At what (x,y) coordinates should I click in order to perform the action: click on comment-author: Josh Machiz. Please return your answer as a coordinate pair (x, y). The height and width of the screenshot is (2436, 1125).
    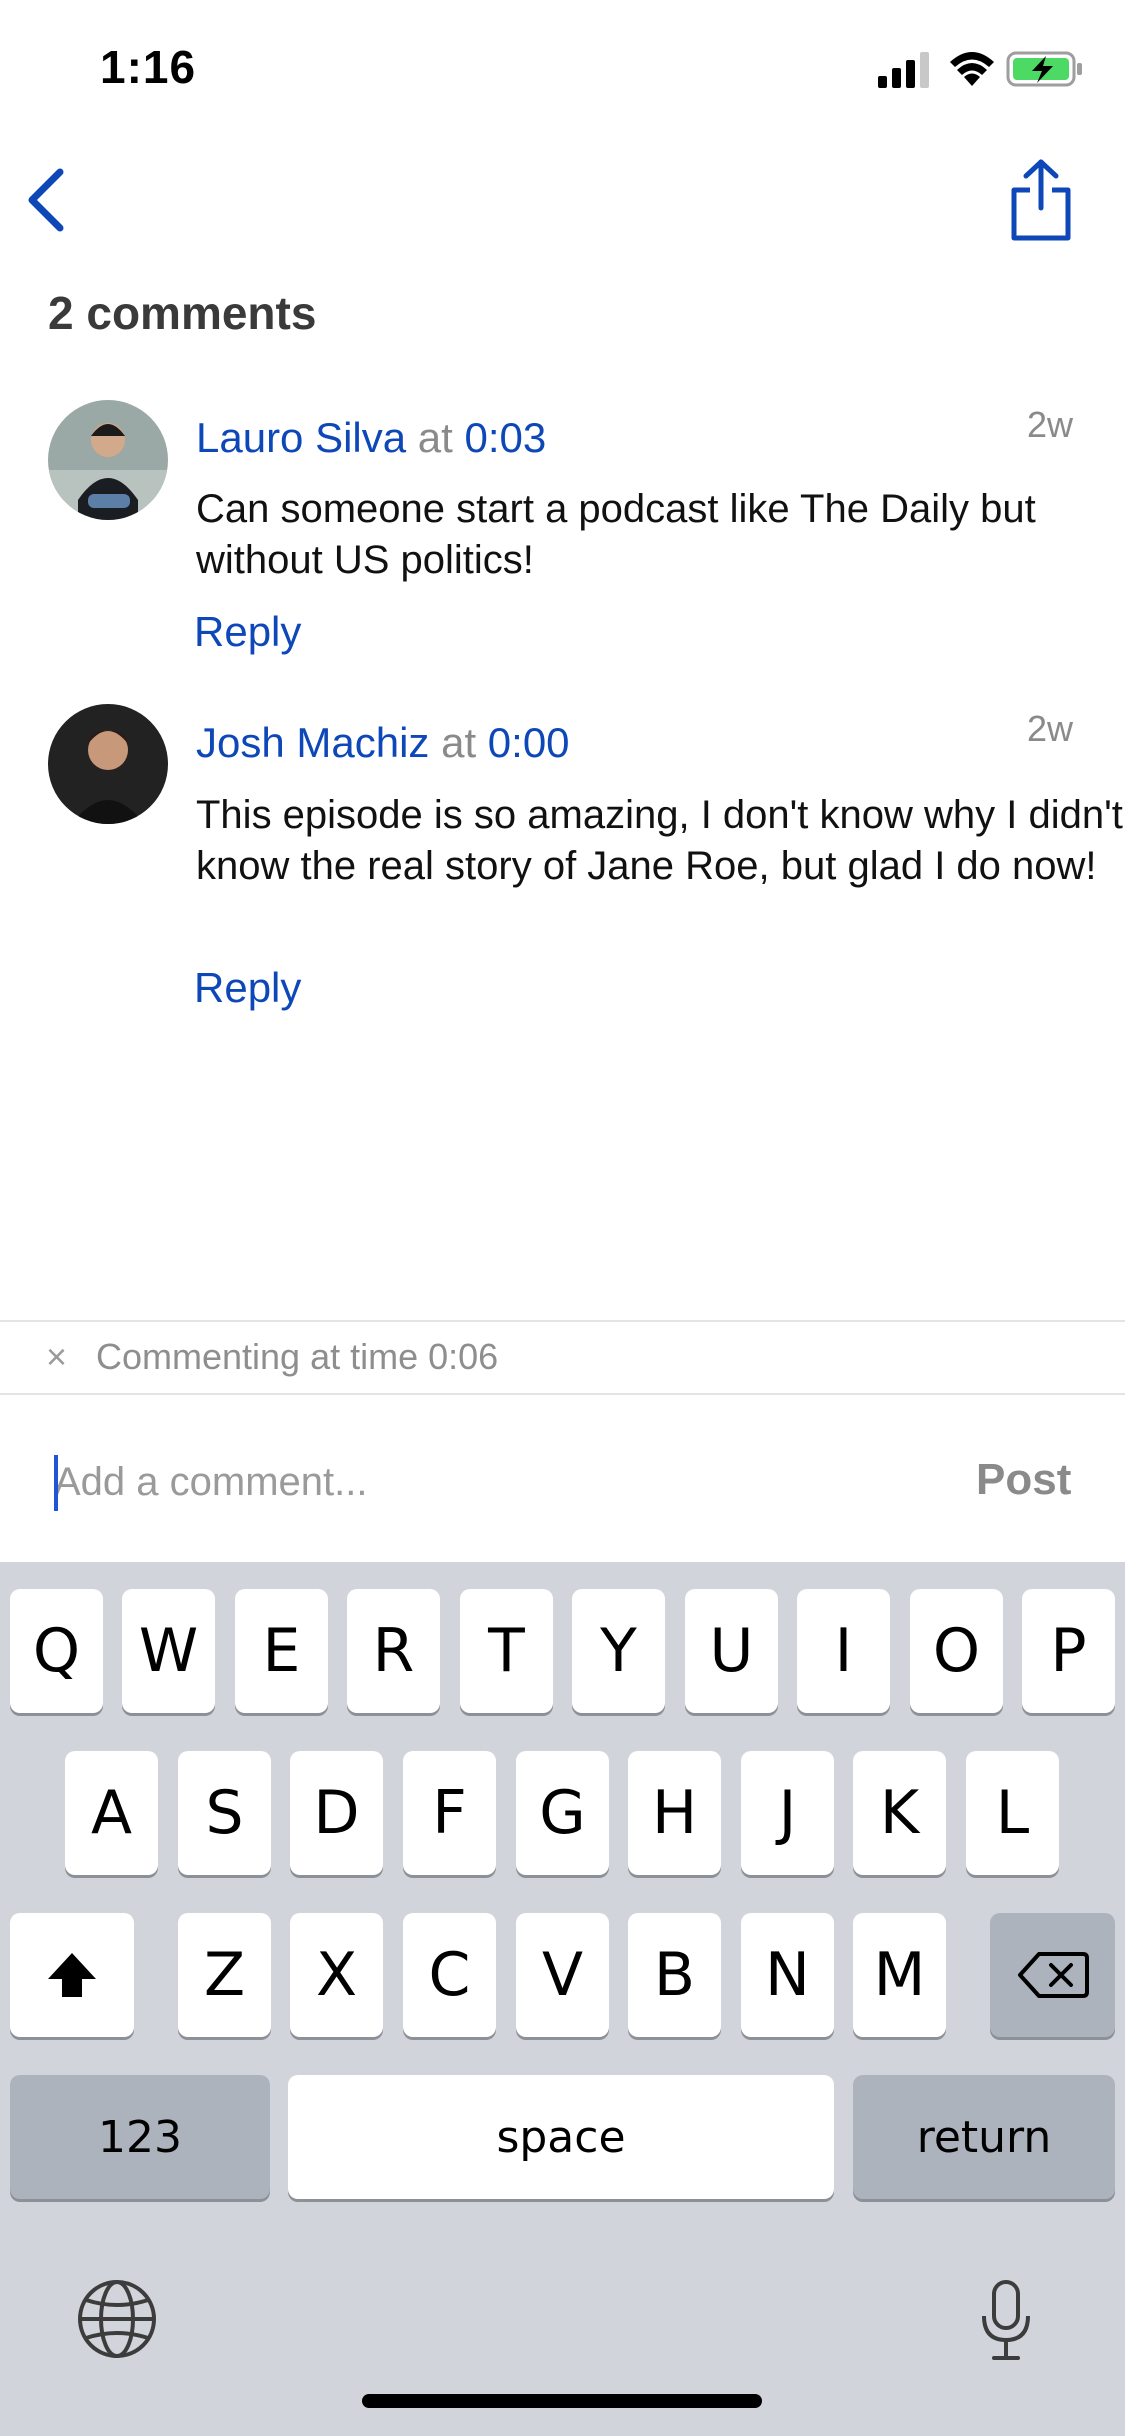
    Looking at the image, I should click on (312, 742).